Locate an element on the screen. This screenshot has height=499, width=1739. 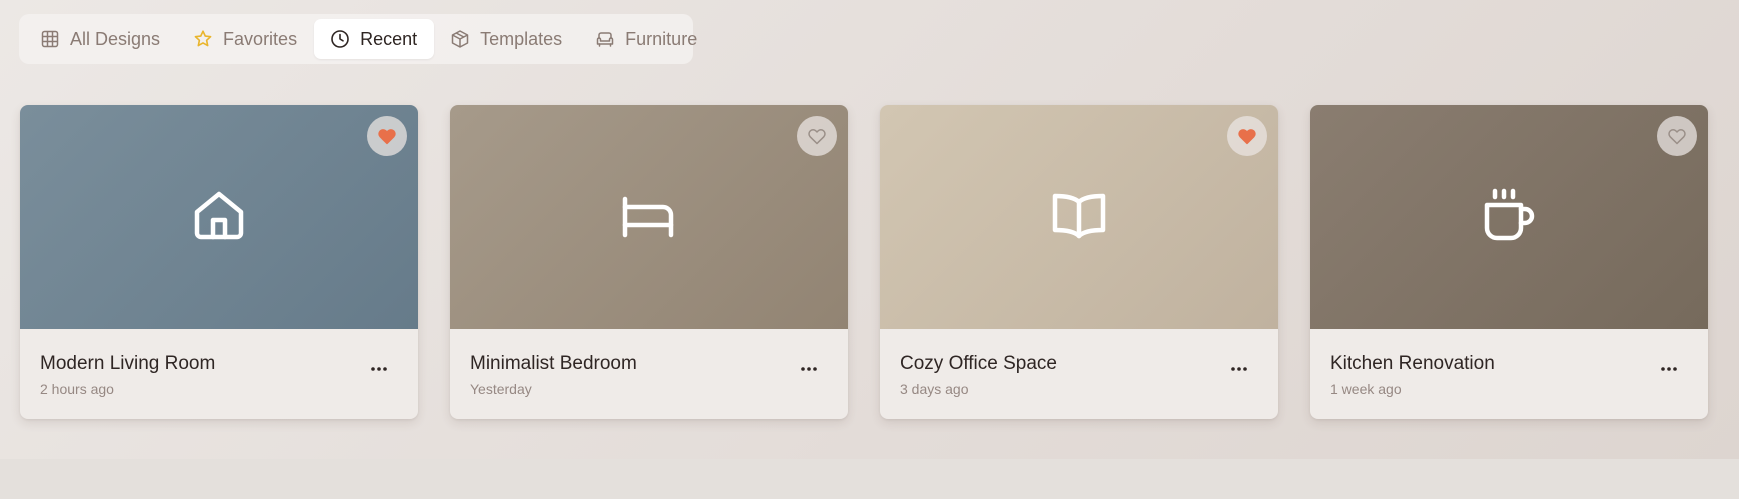
design-card: Kitchen Renovation 1 week ago is located at coordinates (1509, 262).